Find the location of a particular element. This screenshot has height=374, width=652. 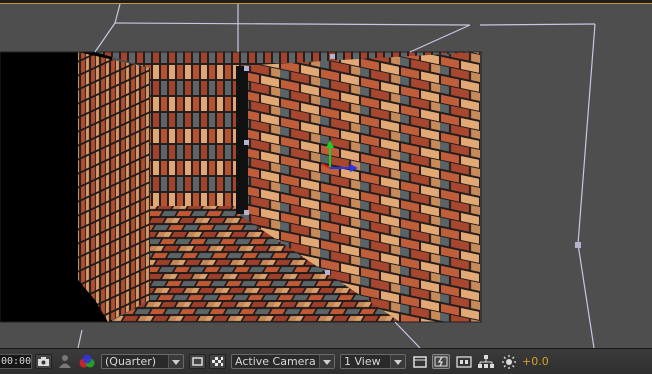

snapshot-camera-icon is located at coordinates (43, 361).